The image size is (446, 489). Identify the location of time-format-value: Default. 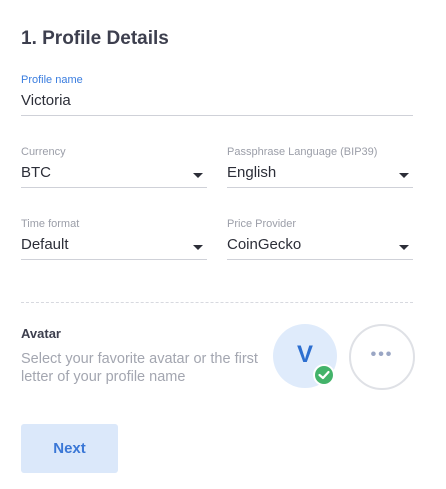
(45, 244).